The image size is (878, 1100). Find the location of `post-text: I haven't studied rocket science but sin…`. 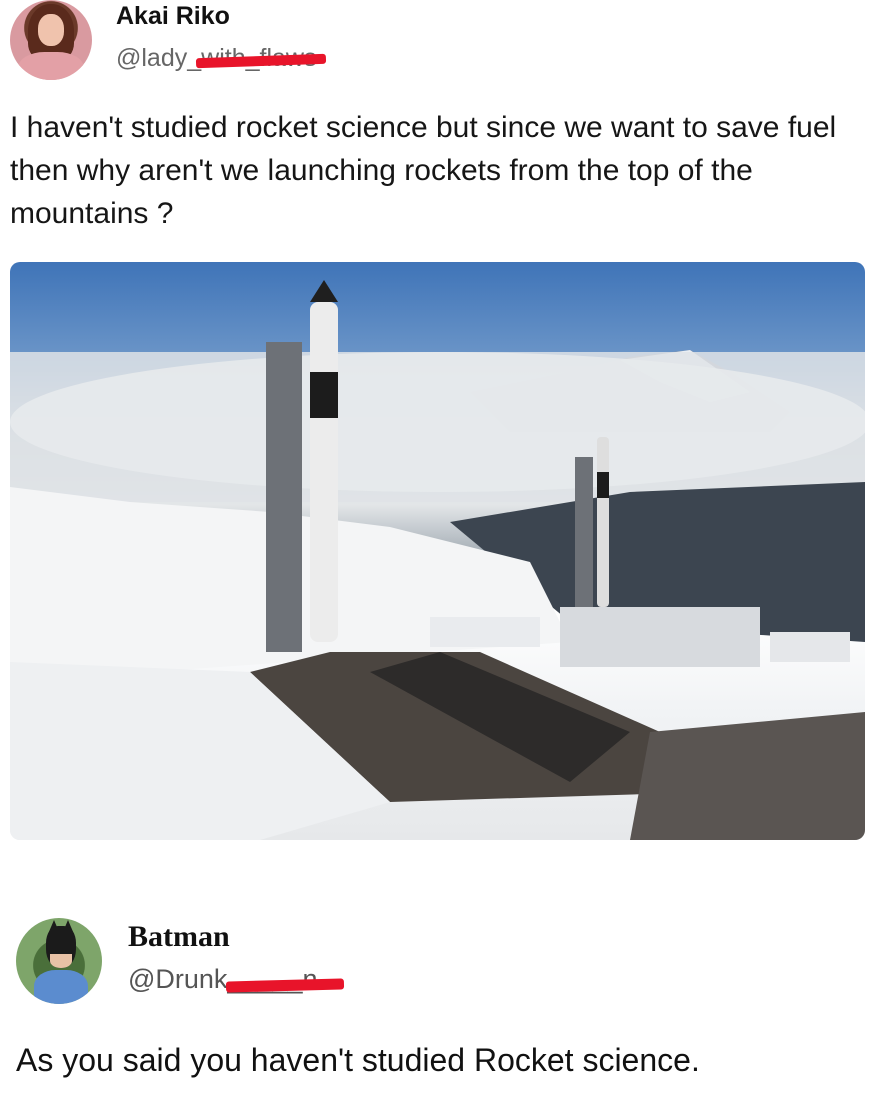

post-text: I haven't studied rocket science but sin… is located at coordinates (423, 170).